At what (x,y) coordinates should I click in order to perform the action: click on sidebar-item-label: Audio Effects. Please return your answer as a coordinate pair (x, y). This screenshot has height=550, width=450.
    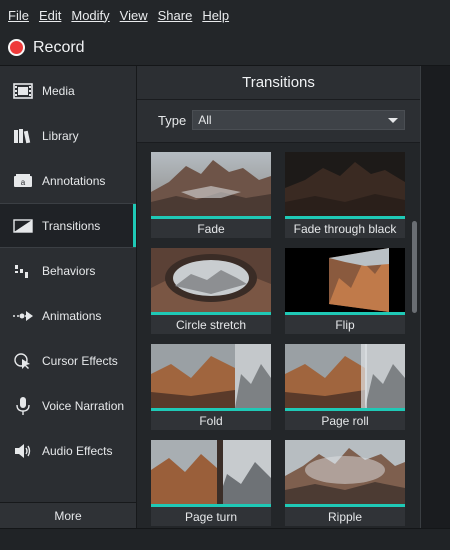
    Looking at the image, I should click on (77, 450).